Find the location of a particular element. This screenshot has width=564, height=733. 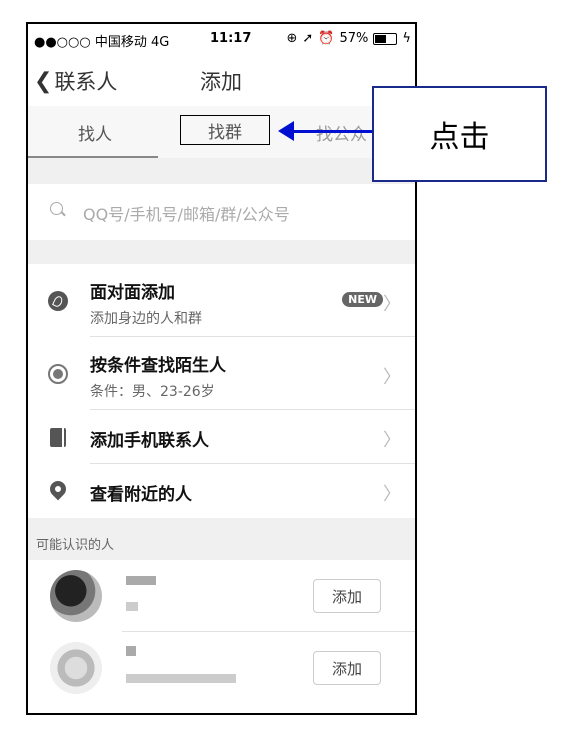

status-icons: ⊕ ➚ ⏰ 57% ϟ is located at coordinates (349, 38).